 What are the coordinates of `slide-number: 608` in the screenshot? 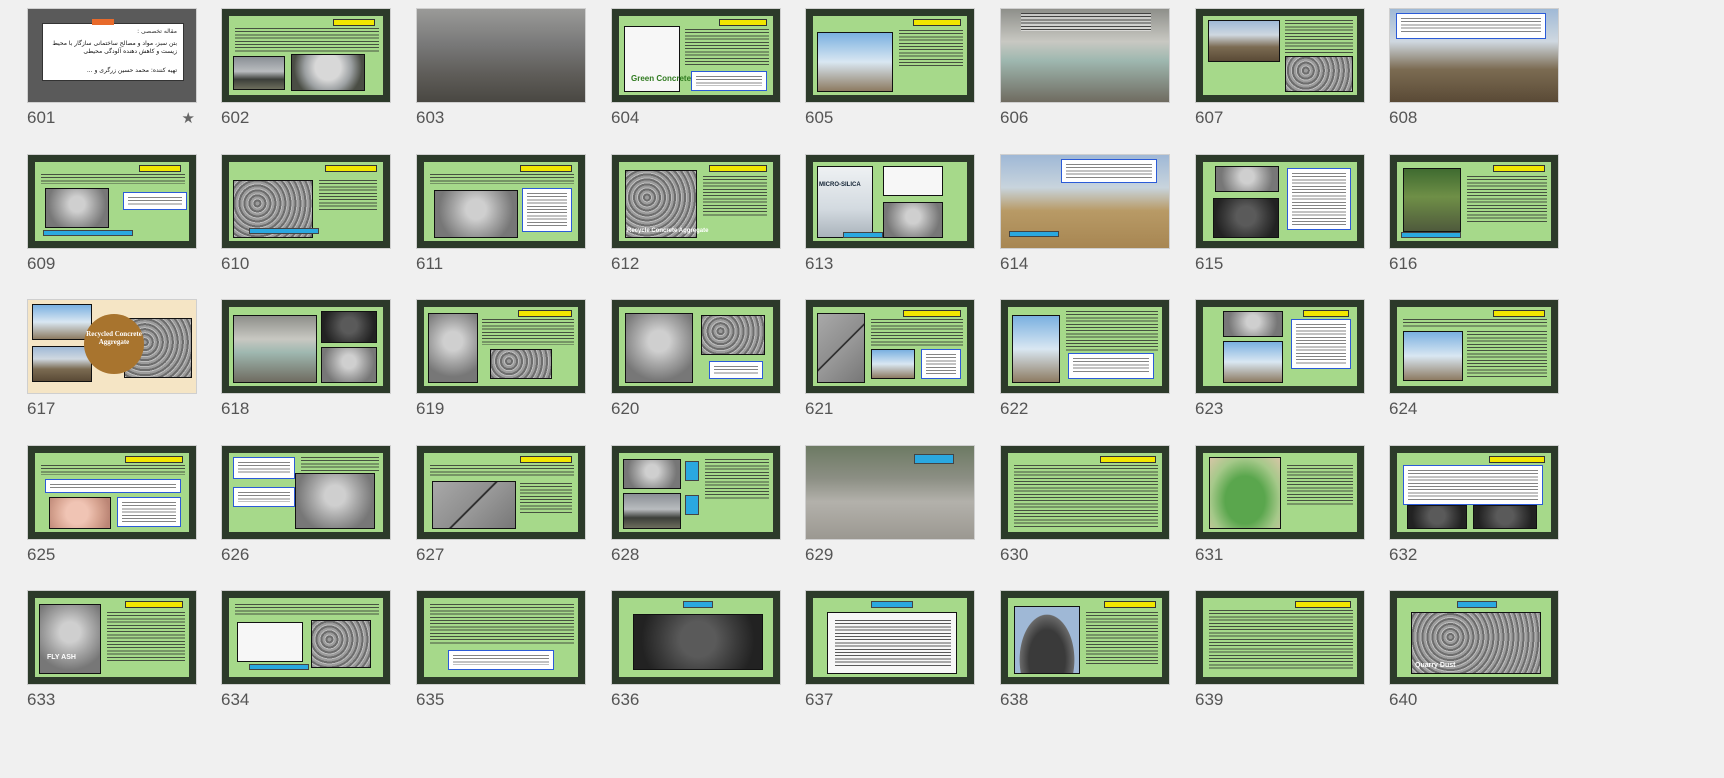 It's located at (1403, 117).